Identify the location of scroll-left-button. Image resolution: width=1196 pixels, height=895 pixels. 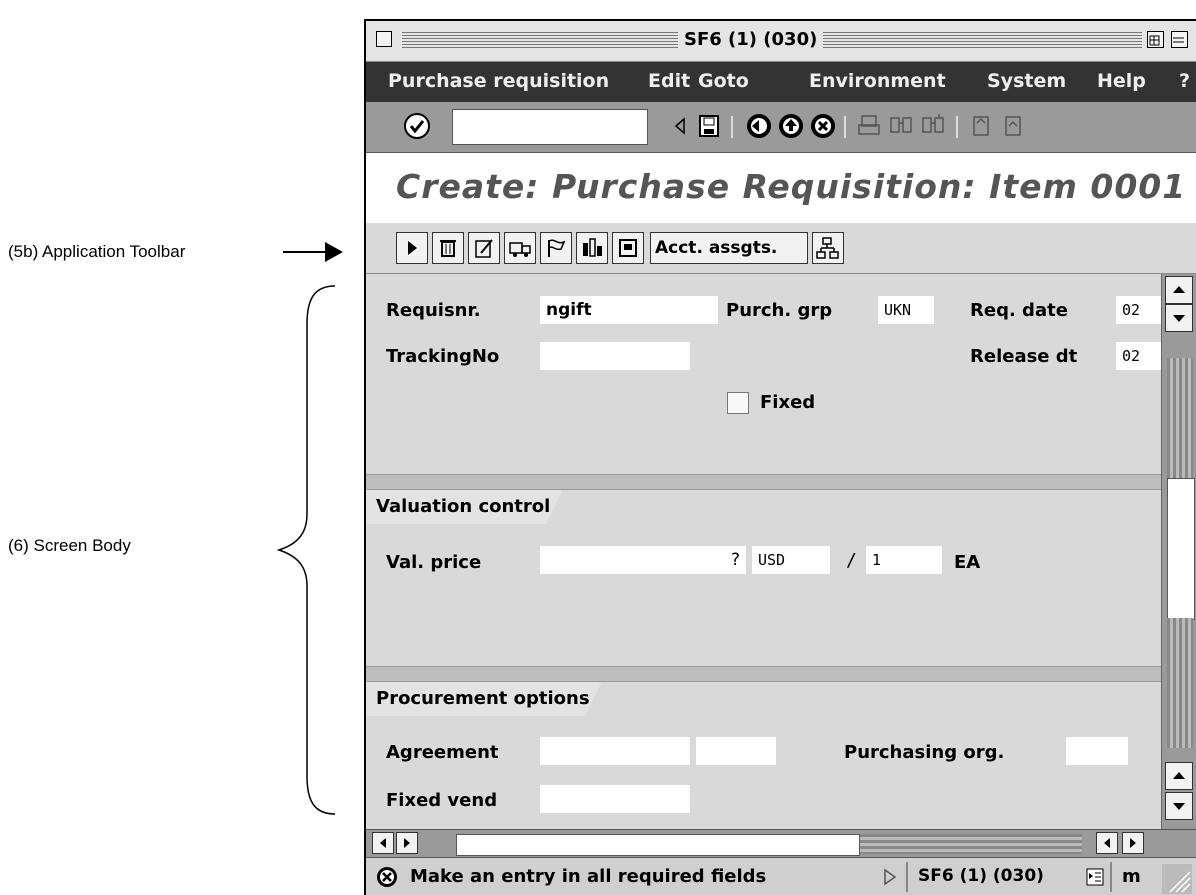
(383, 843).